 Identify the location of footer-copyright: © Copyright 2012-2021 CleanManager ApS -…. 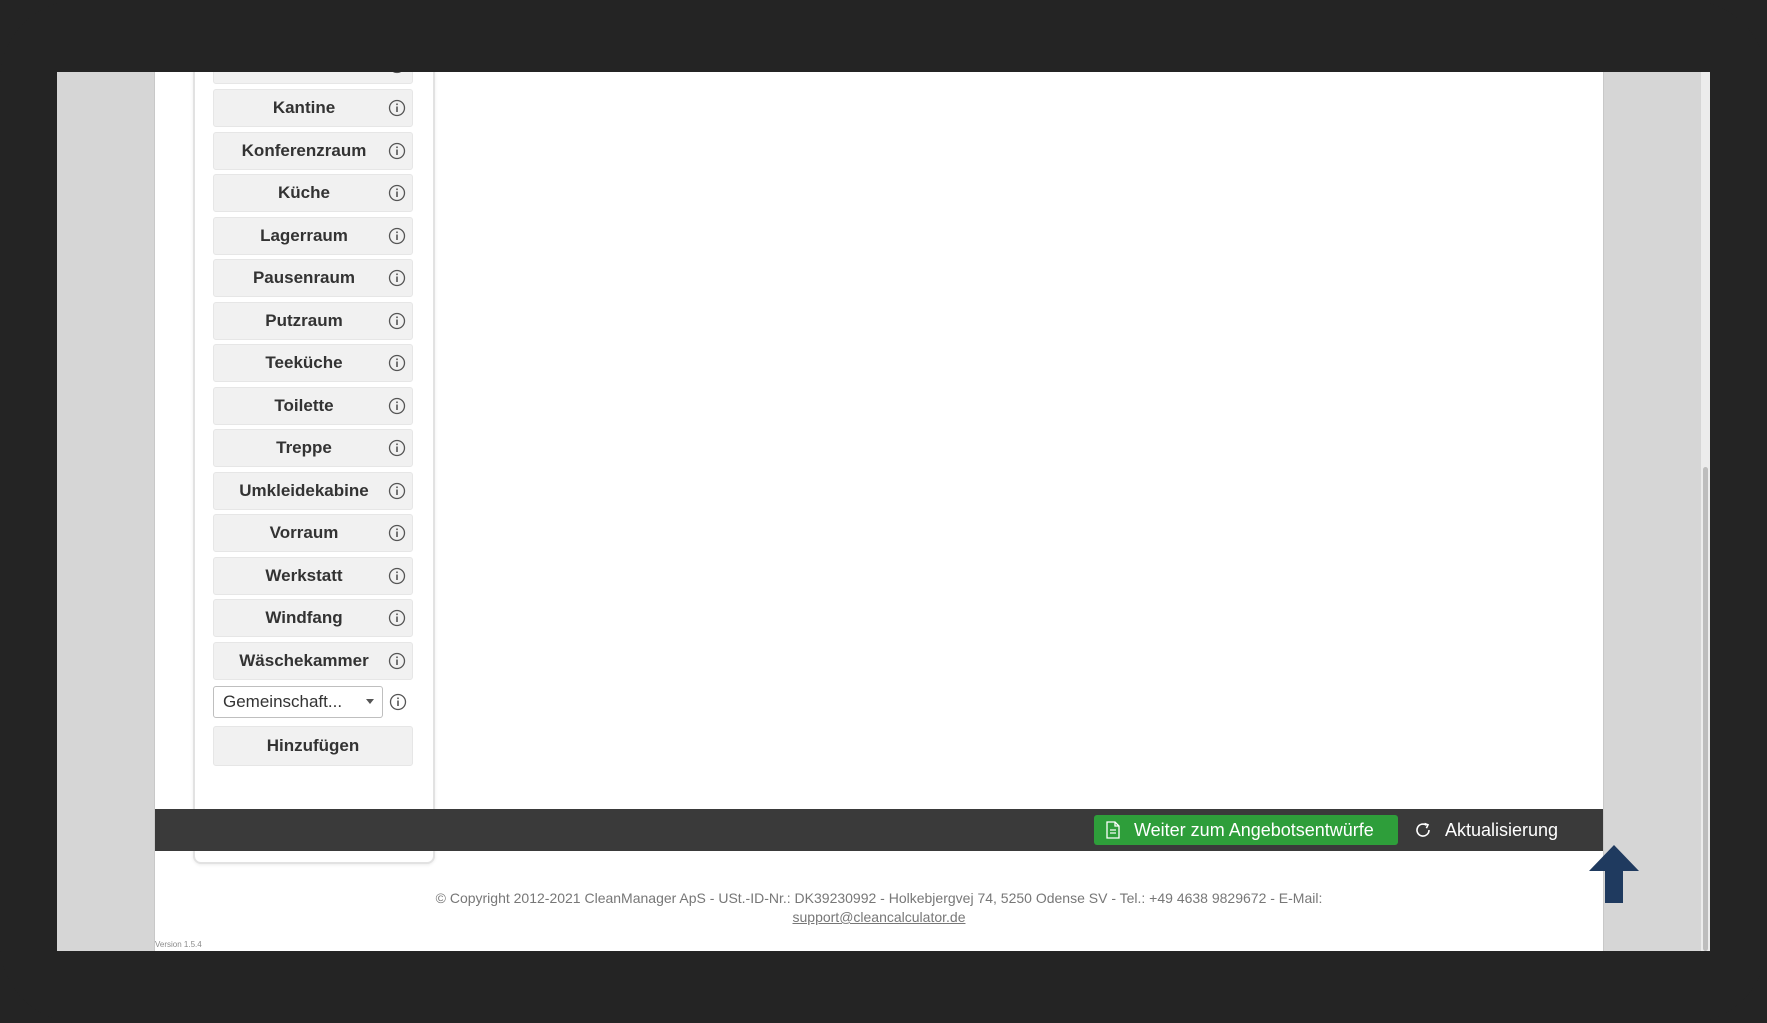
(879, 898).